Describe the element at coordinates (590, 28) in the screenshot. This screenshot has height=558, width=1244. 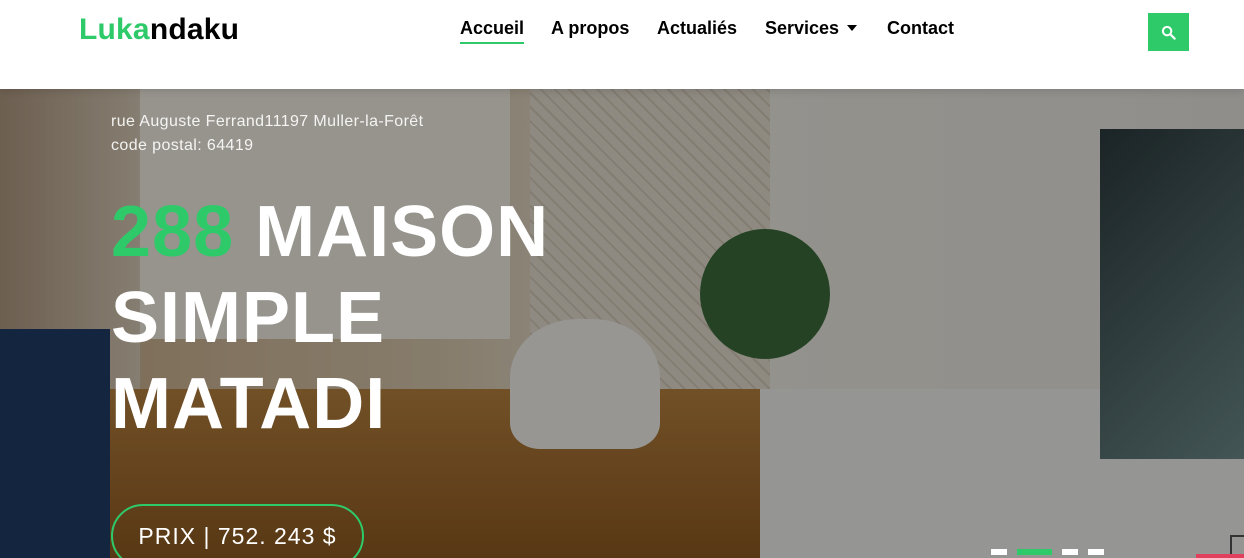
I see `nav-item-a-propos: A propos` at that location.